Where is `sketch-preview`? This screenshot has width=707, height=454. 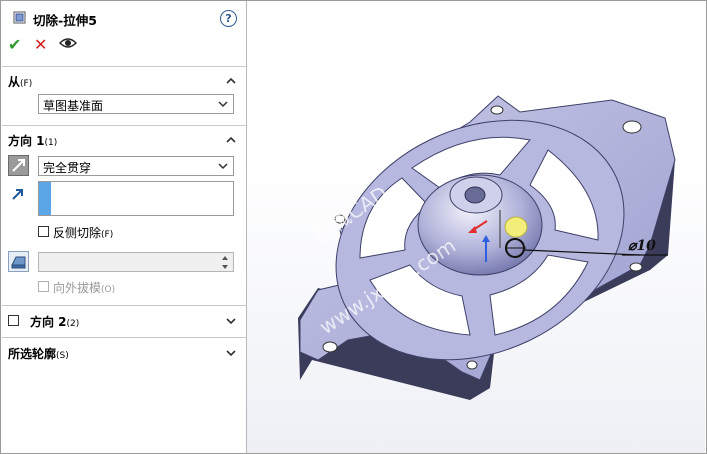
sketch-preview is located at coordinates (516, 227).